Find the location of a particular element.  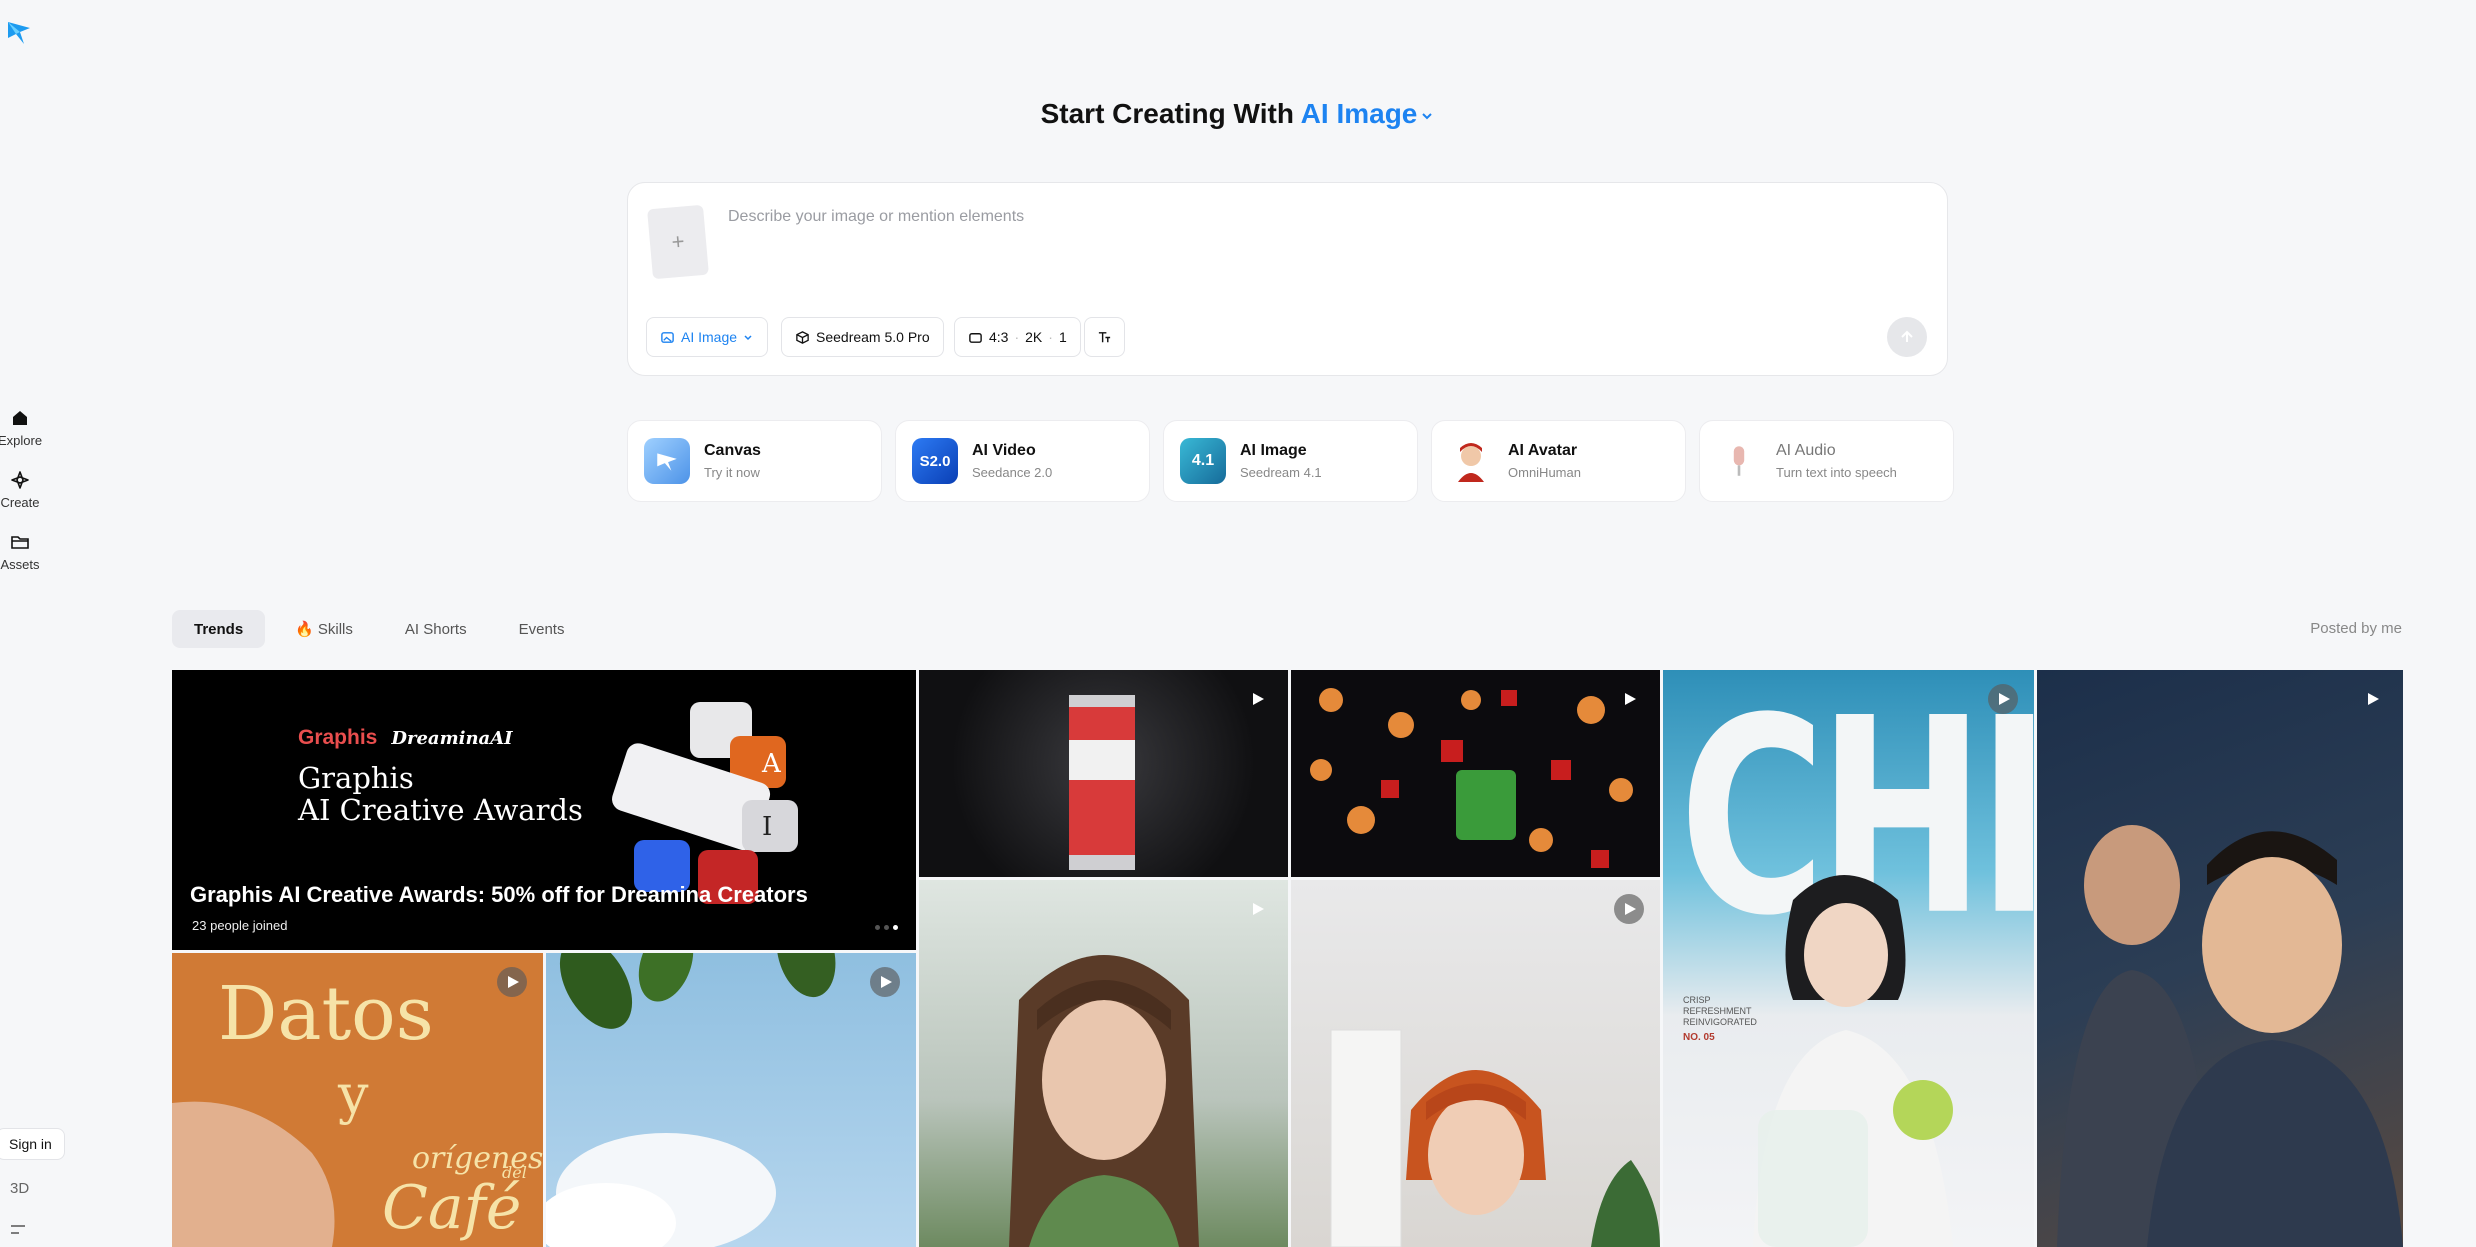

feature-ai-audio: AI Audio Turn text into speech is located at coordinates (1826, 461).